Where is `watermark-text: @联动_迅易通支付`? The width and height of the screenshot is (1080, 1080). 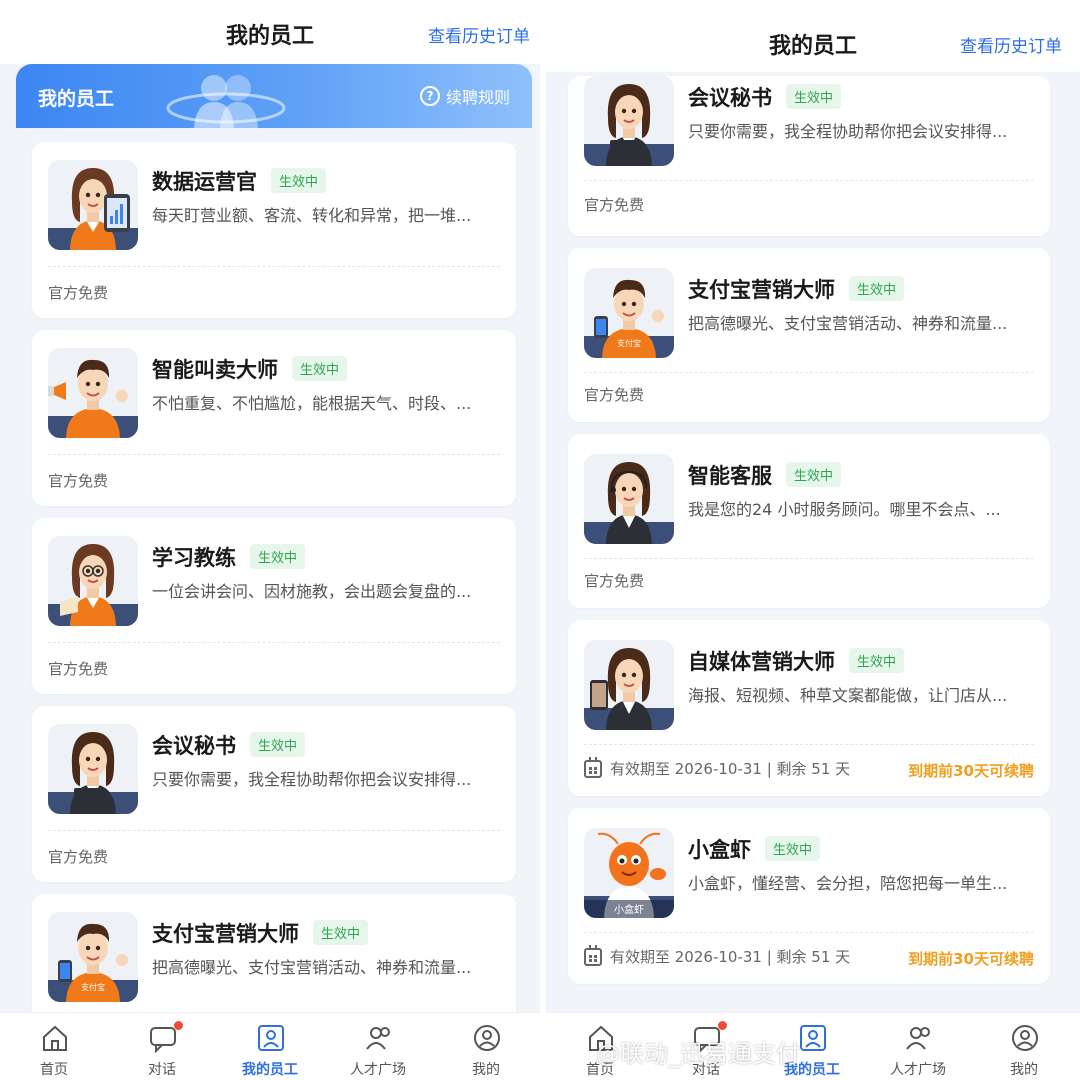 watermark-text: @联动_迅易通支付 is located at coordinates (698, 1054).